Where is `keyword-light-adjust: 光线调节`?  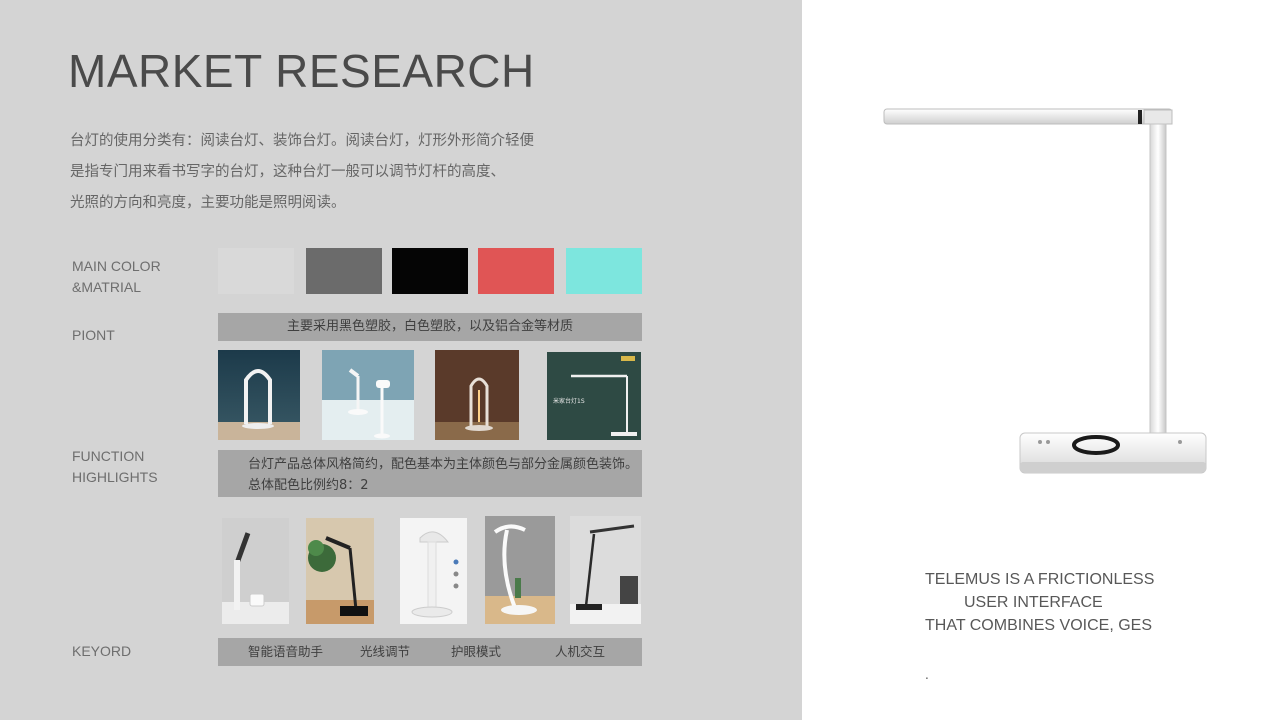 keyword-light-adjust: 光线调节 is located at coordinates (385, 651).